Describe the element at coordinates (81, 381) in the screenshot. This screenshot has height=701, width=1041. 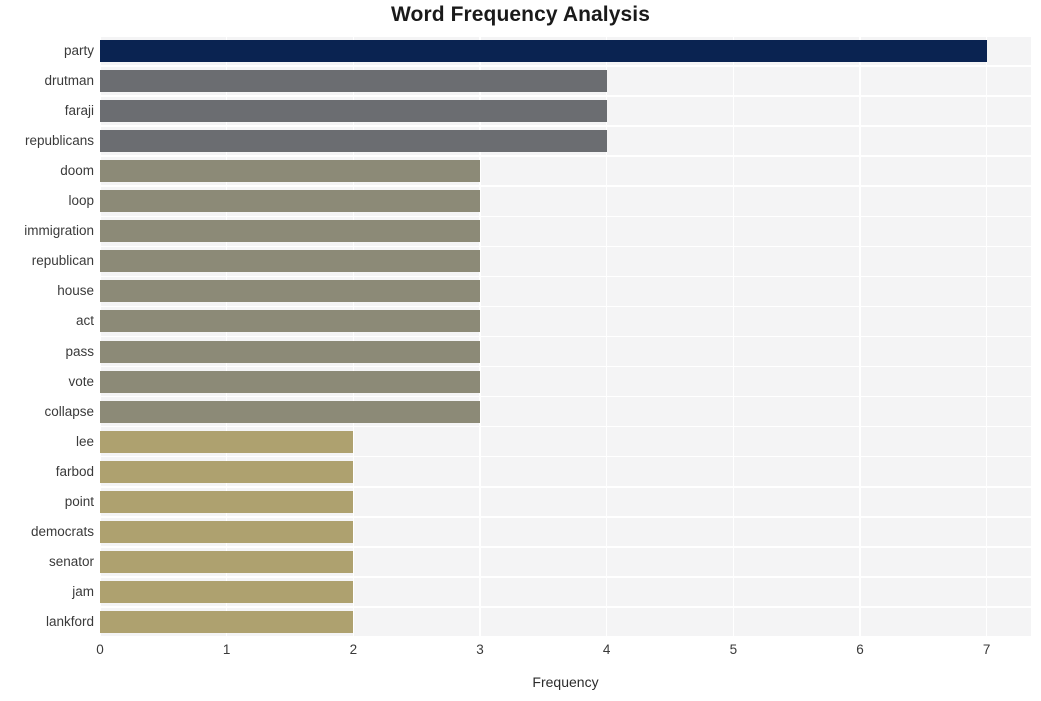
I see `y-tick-label: vote` at that location.